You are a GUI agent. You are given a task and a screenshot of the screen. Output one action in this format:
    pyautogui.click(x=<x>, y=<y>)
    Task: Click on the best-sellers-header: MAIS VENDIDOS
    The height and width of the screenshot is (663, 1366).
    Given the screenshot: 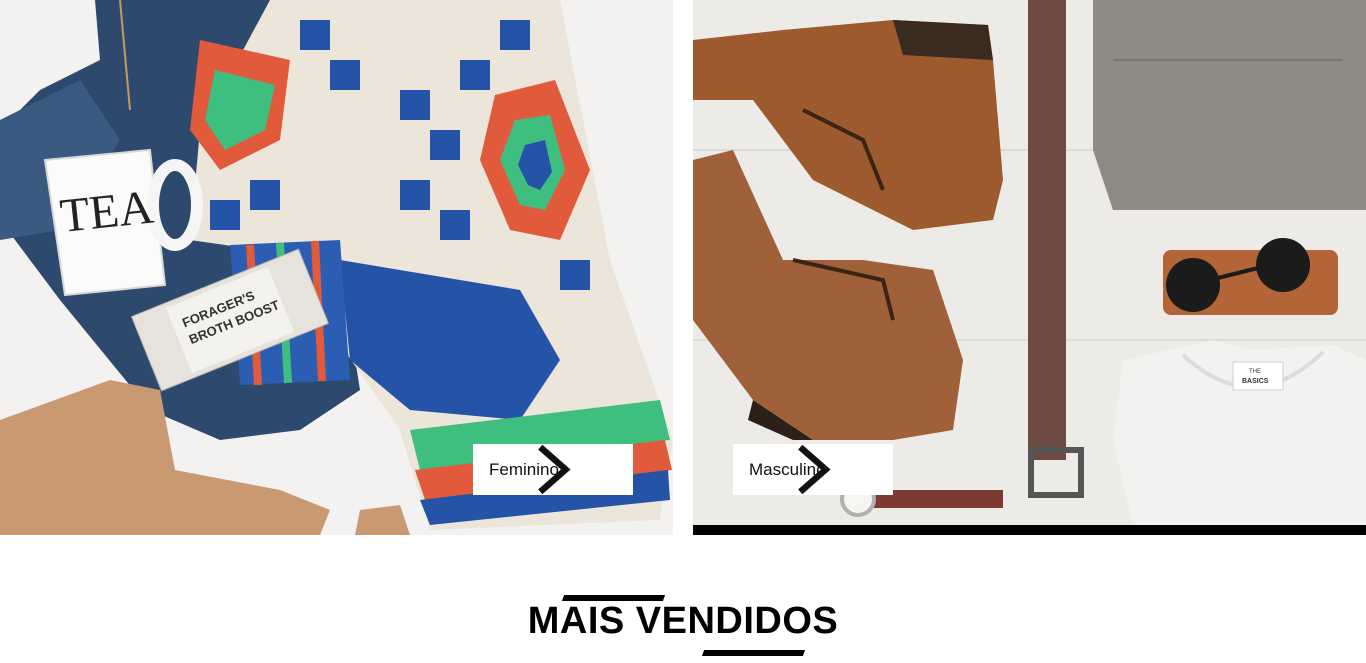 What is the action you would take?
    pyautogui.click(x=683, y=626)
    